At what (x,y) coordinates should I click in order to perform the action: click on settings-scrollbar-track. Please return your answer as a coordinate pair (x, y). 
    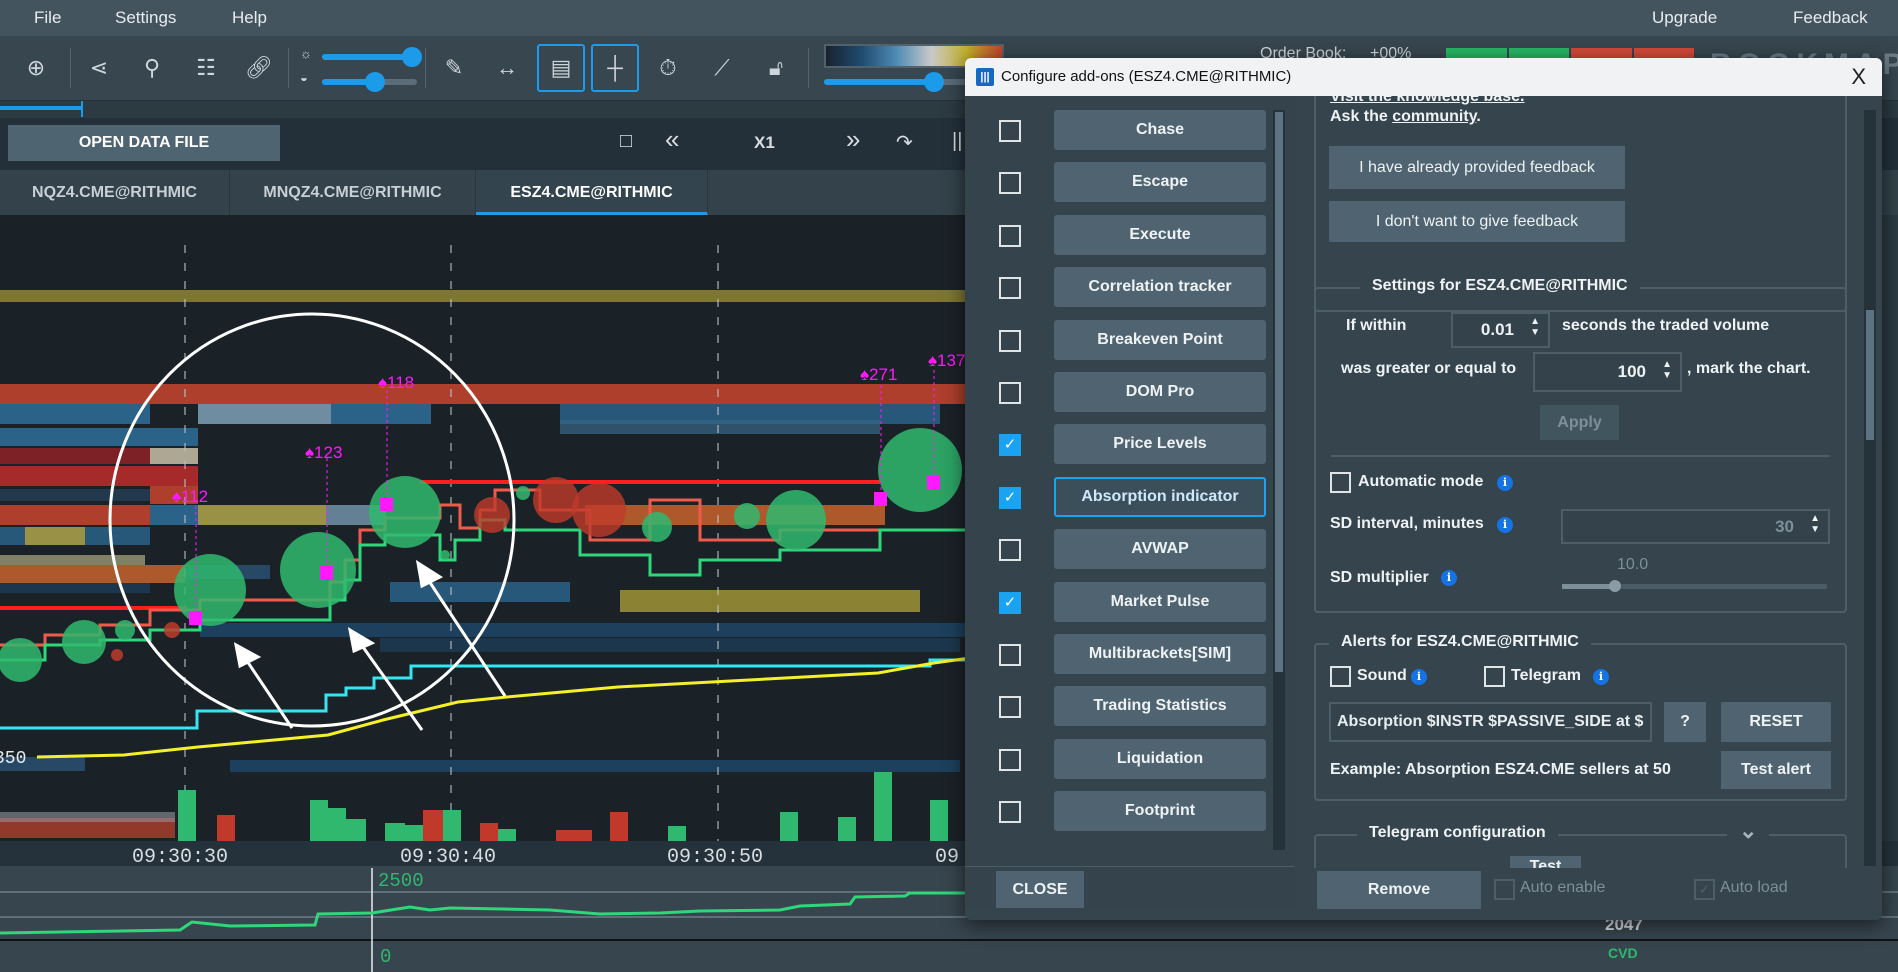
    Looking at the image, I should click on (1870, 488).